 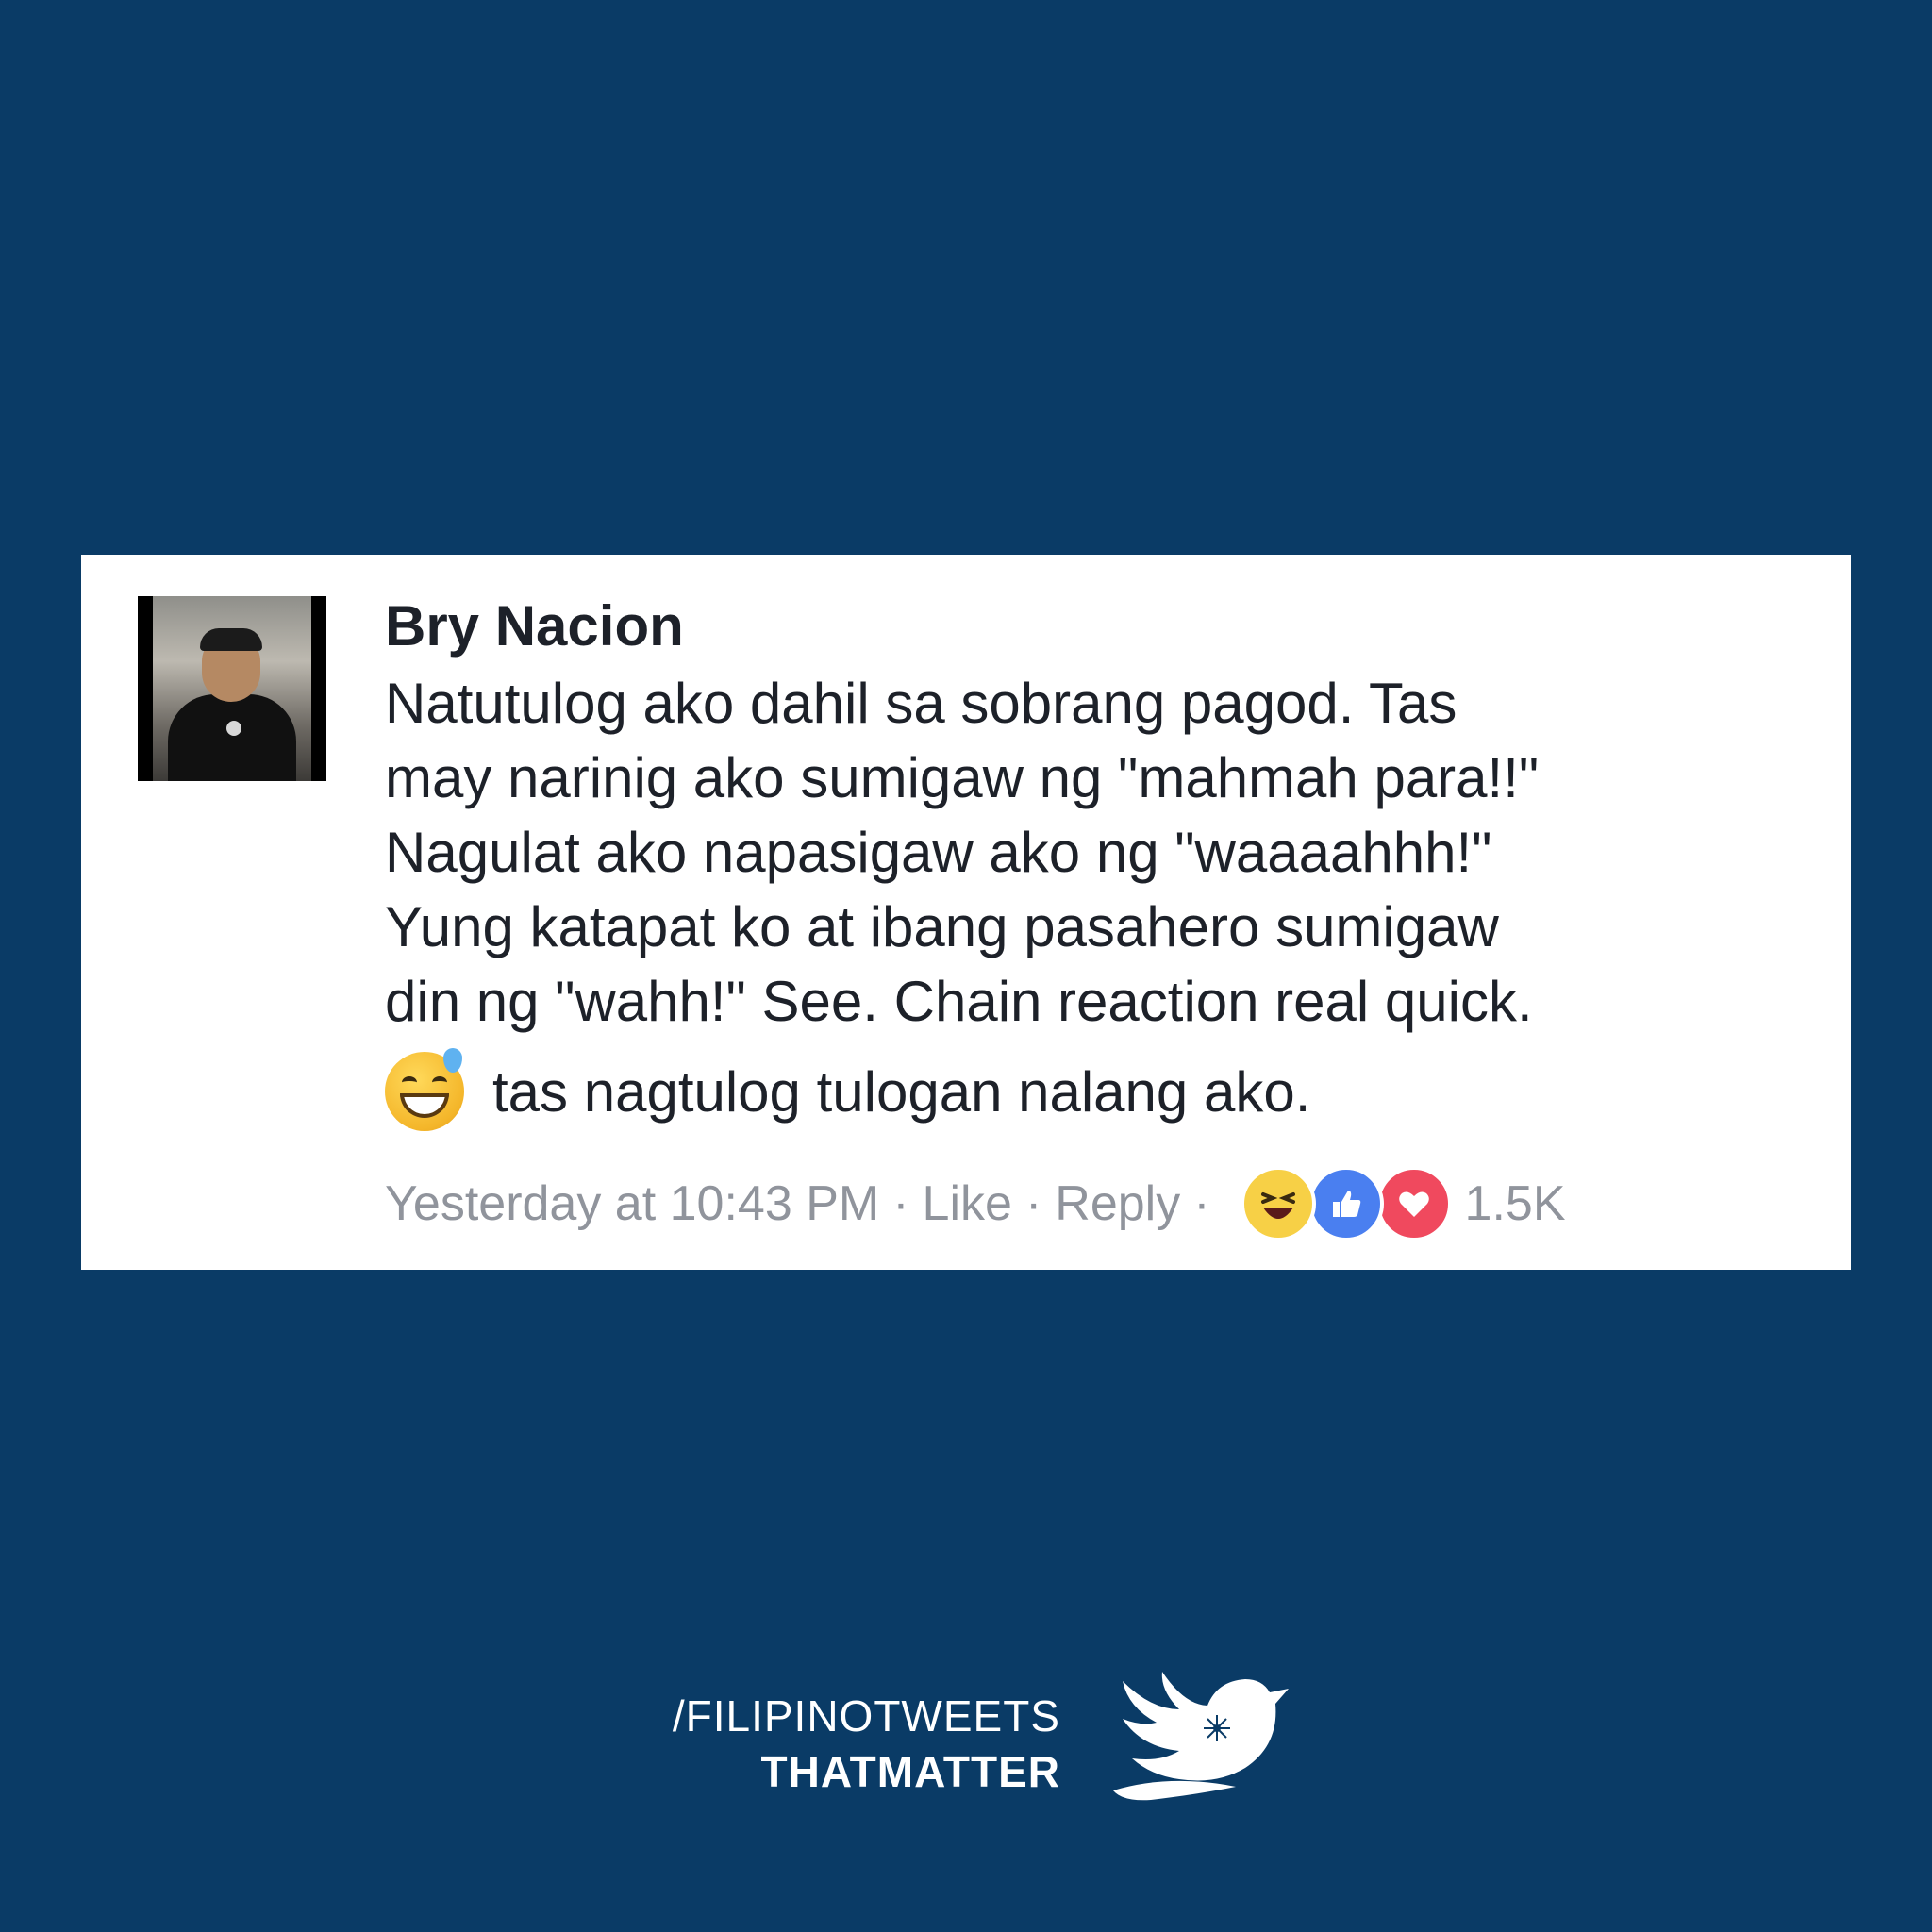 I want to click on bird-logo-icon, so click(x=1201, y=1736).